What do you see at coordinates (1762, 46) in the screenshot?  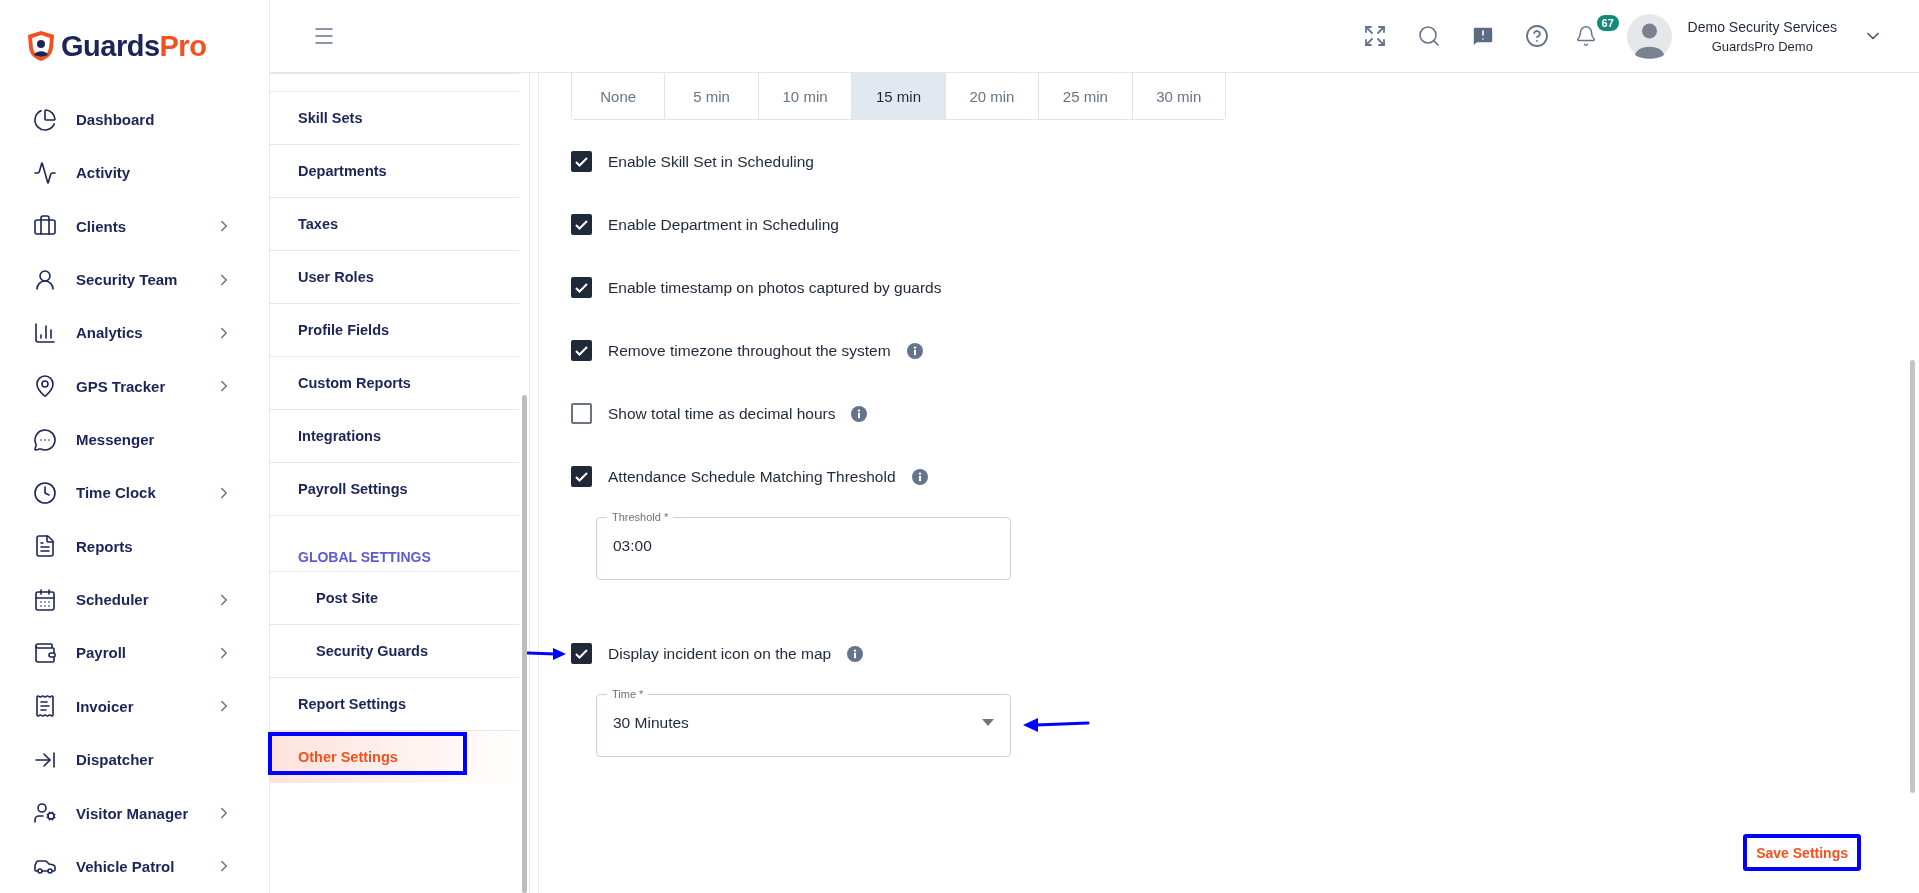 I see `organization-name: GuardsPro Demo` at bounding box center [1762, 46].